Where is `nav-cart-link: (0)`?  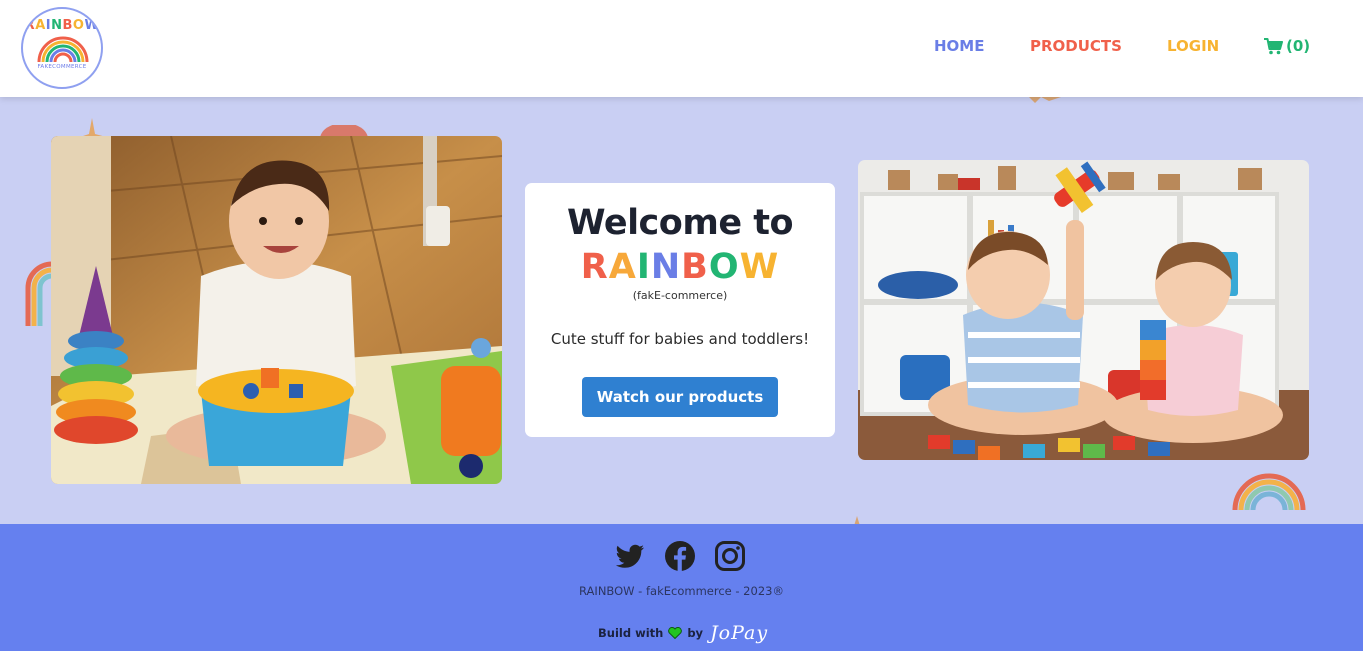 nav-cart-link: (0) is located at coordinates (1287, 46).